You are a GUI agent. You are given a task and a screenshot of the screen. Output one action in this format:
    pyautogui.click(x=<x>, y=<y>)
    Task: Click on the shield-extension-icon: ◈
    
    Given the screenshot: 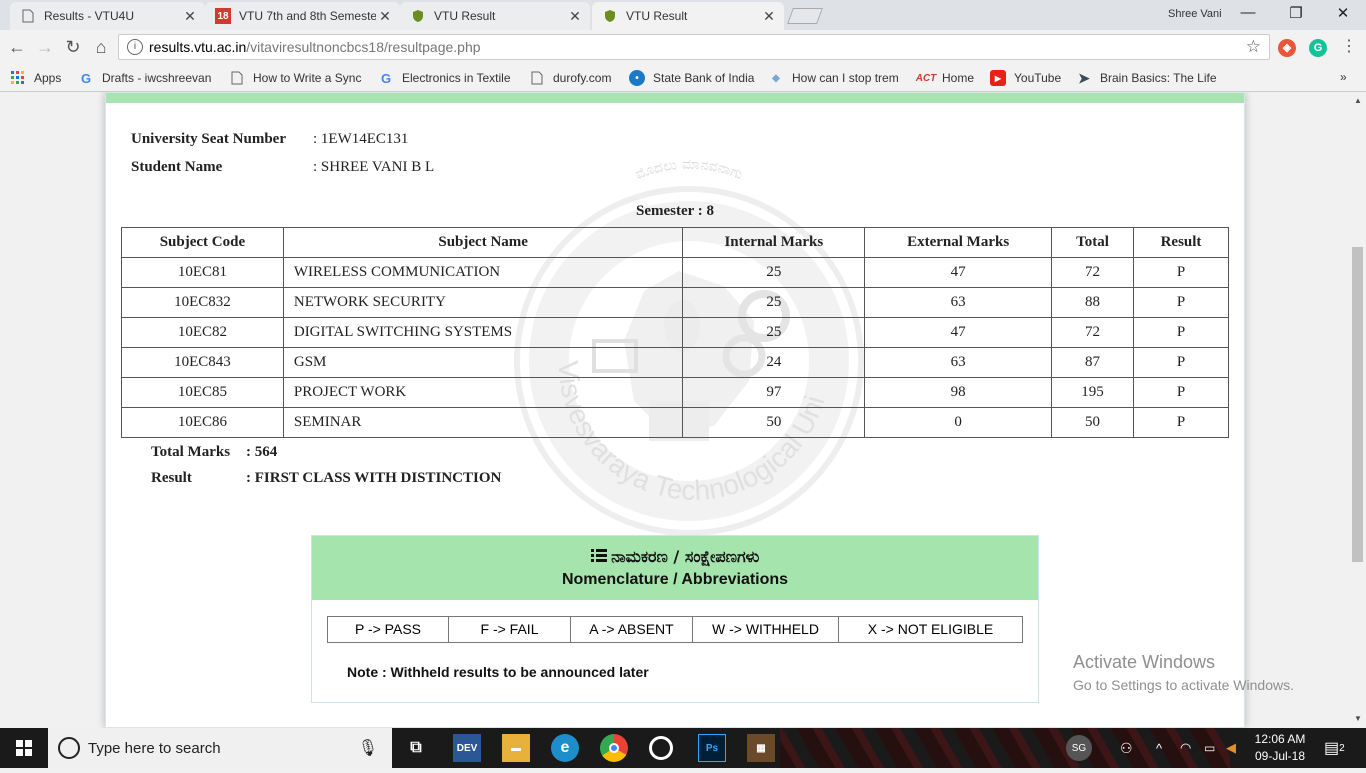 What is the action you would take?
    pyautogui.click(x=1287, y=48)
    